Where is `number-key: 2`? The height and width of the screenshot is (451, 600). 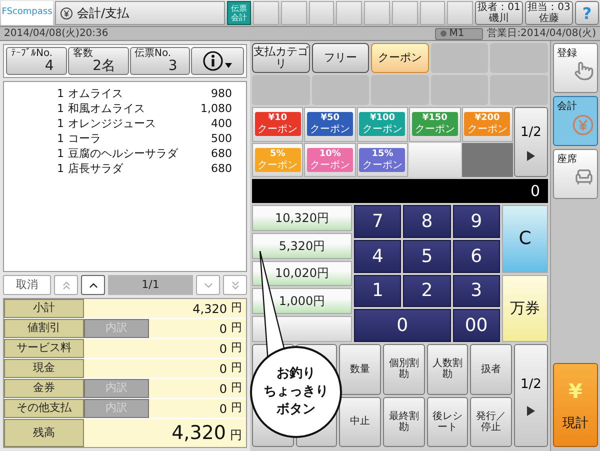
number-key: 2 is located at coordinates (427, 291).